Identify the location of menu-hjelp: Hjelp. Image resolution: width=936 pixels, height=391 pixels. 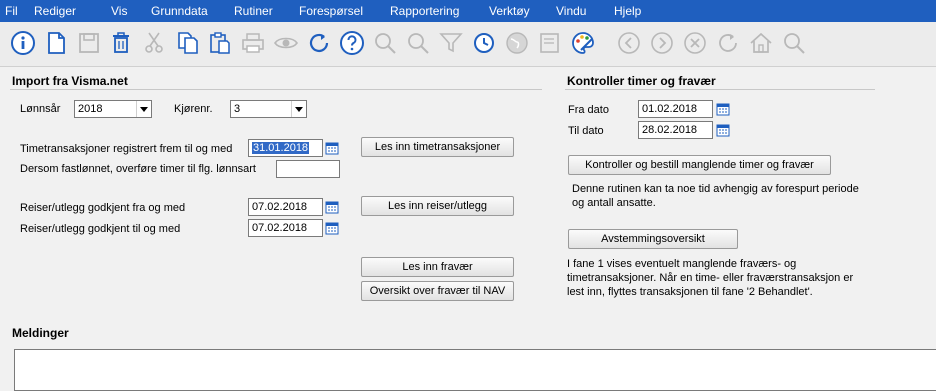
(627, 11).